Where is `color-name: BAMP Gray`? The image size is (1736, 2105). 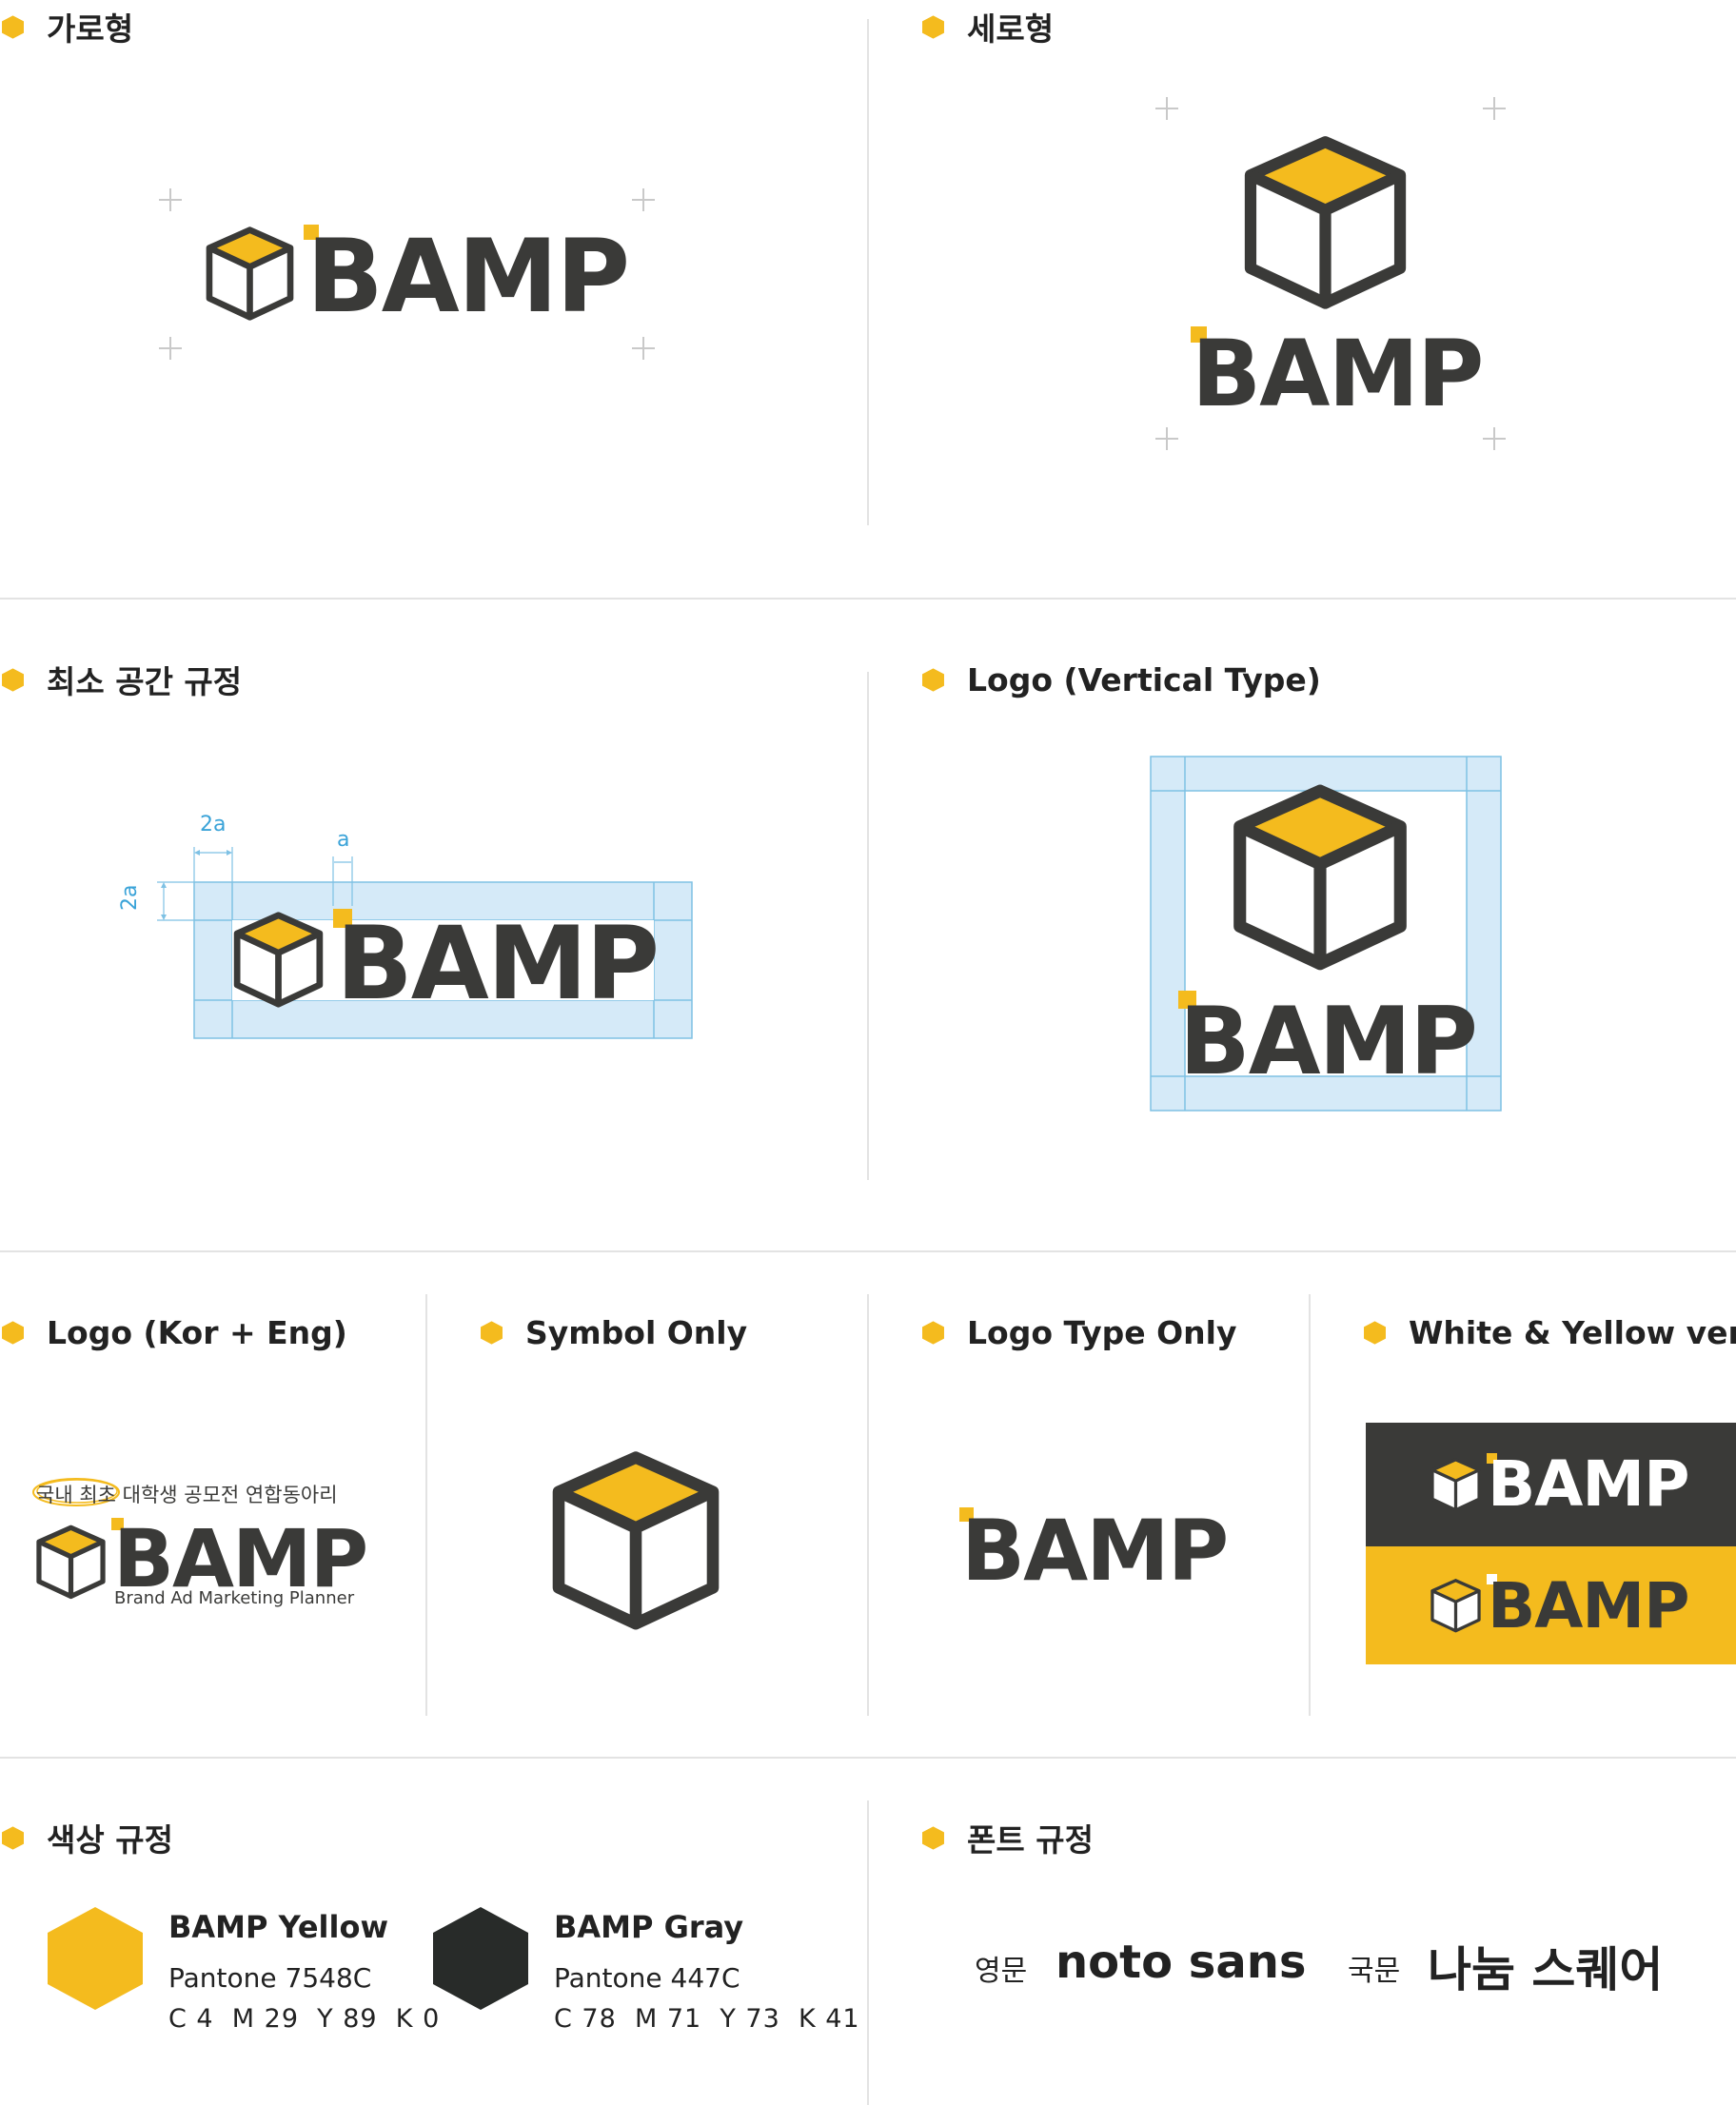 color-name: BAMP Gray is located at coordinates (649, 1927).